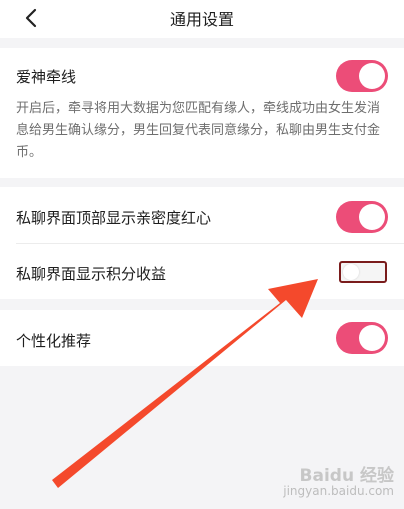 The image size is (404, 509). I want to click on header: 通用设置, so click(202, 19).